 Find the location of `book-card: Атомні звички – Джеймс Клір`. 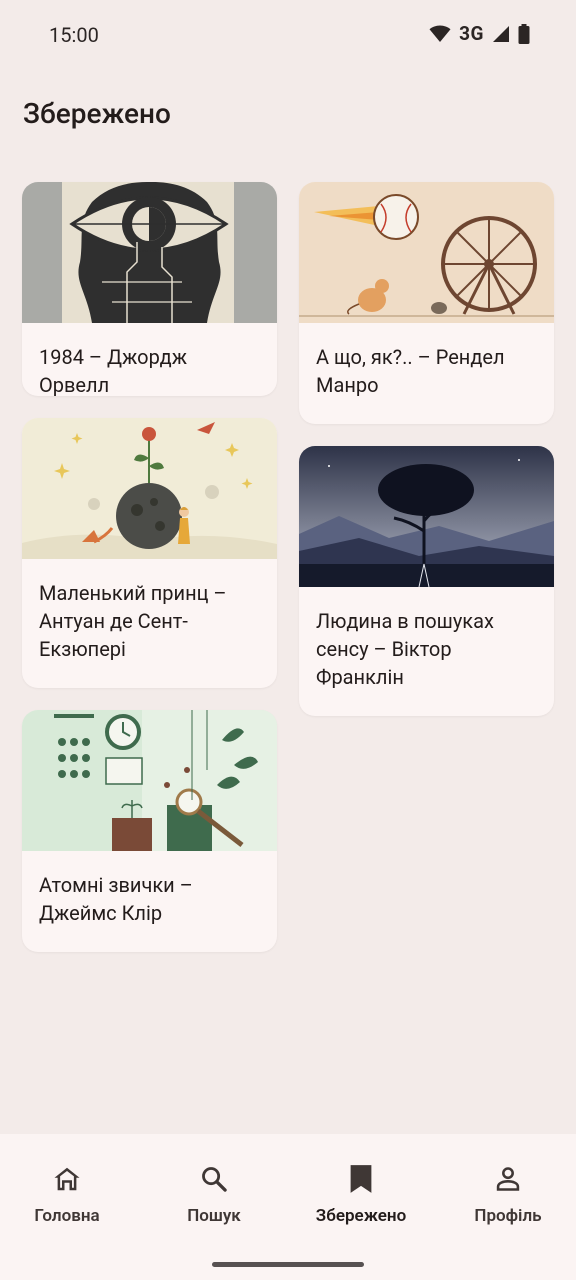

book-card: Атомні звички – Джеймс Клір is located at coordinates (149, 831).